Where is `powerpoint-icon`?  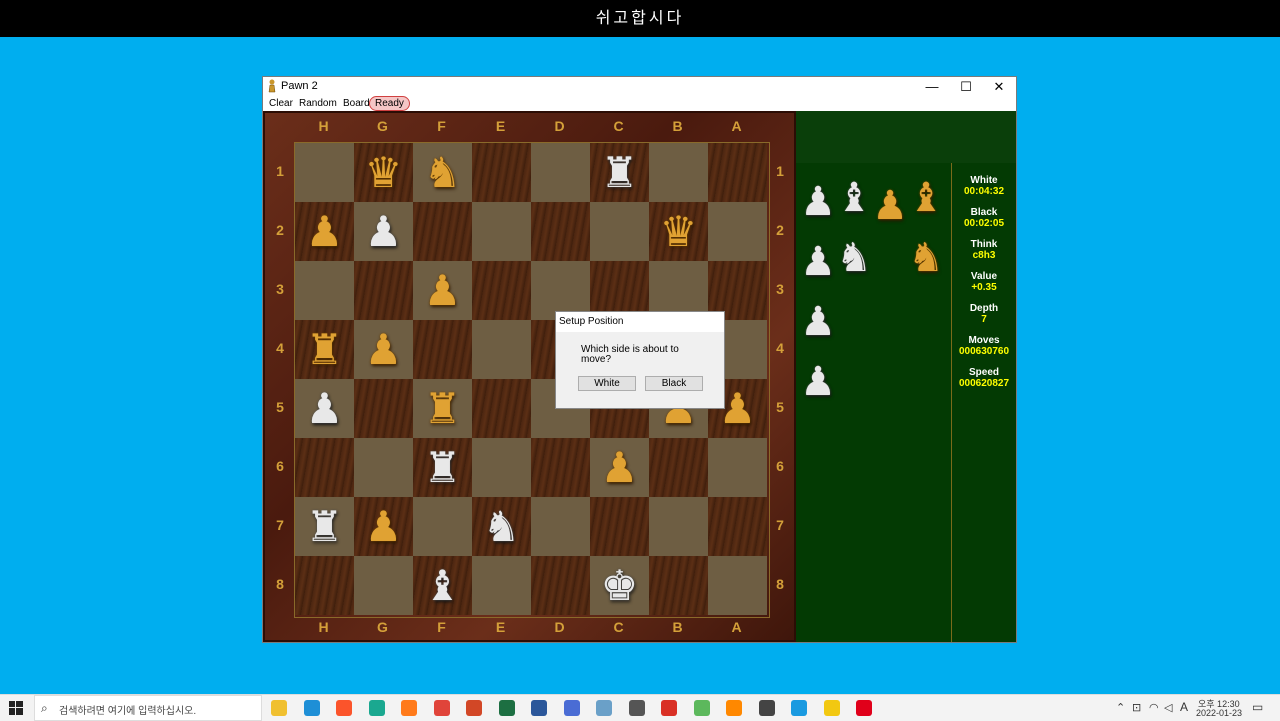 powerpoint-icon is located at coordinates (474, 708).